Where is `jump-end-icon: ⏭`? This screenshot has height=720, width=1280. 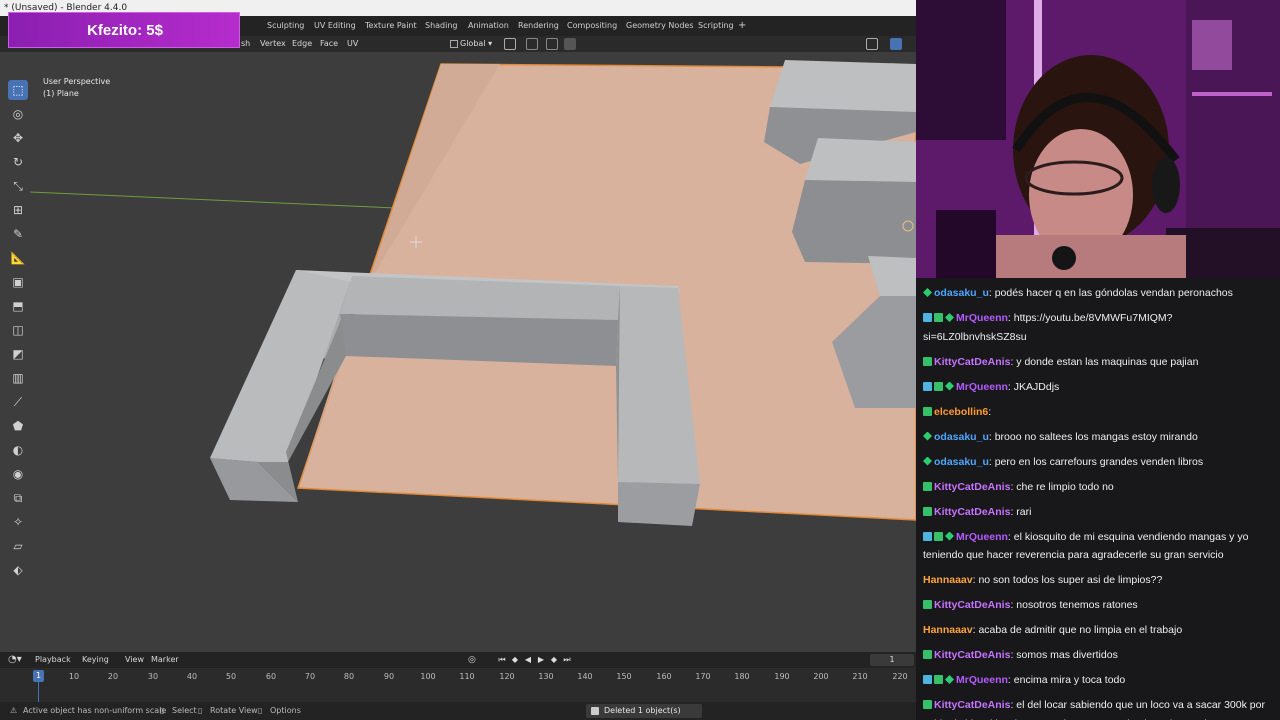
jump-end-icon: ⏭ is located at coordinates (567, 660).